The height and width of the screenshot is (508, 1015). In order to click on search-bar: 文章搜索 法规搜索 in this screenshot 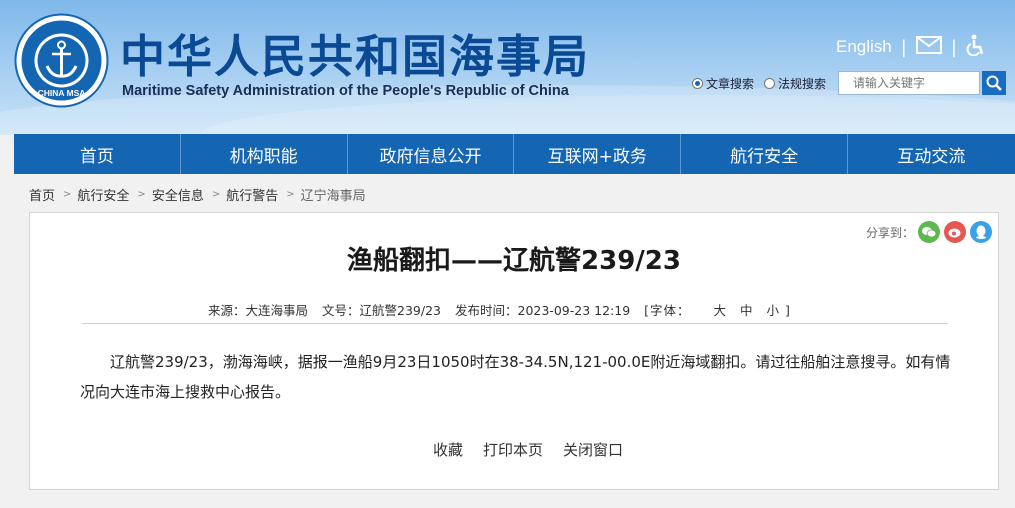, I will do `click(849, 83)`.